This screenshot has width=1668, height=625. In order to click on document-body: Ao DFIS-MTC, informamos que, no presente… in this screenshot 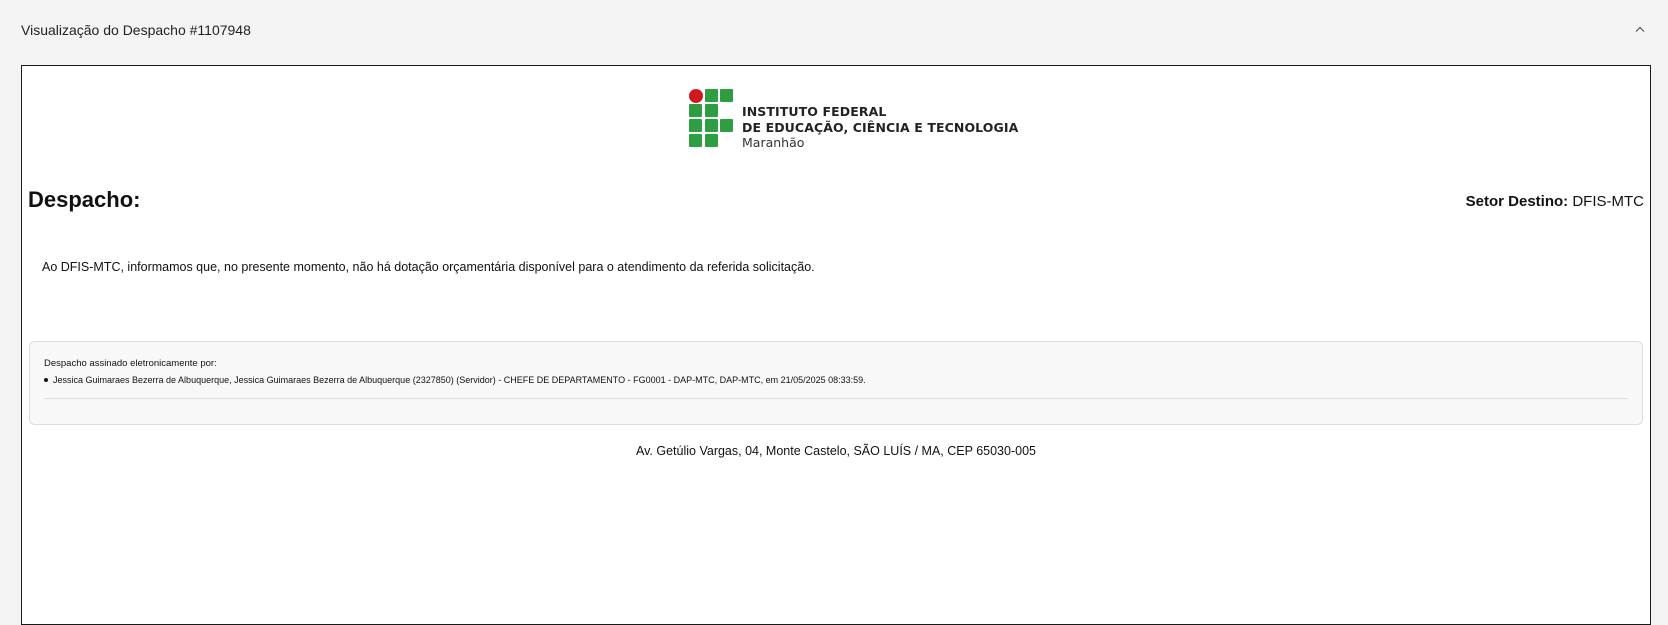, I will do `click(428, 267)`.